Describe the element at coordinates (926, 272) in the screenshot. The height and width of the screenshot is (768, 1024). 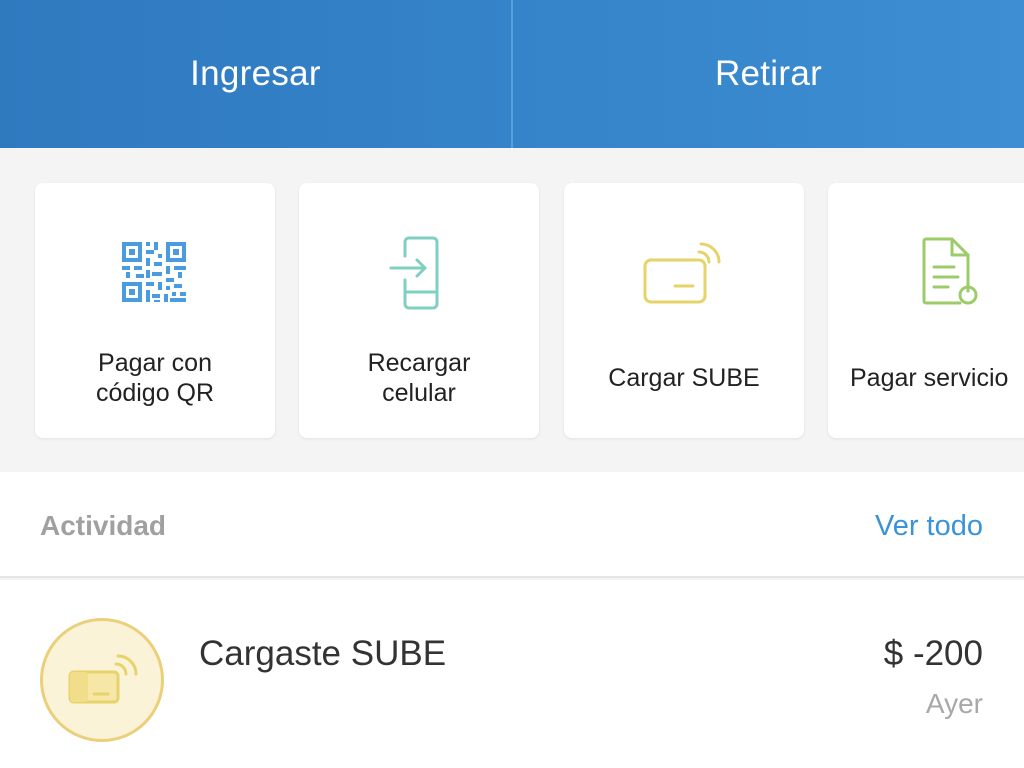
I see `bill-document-icon` at that location.